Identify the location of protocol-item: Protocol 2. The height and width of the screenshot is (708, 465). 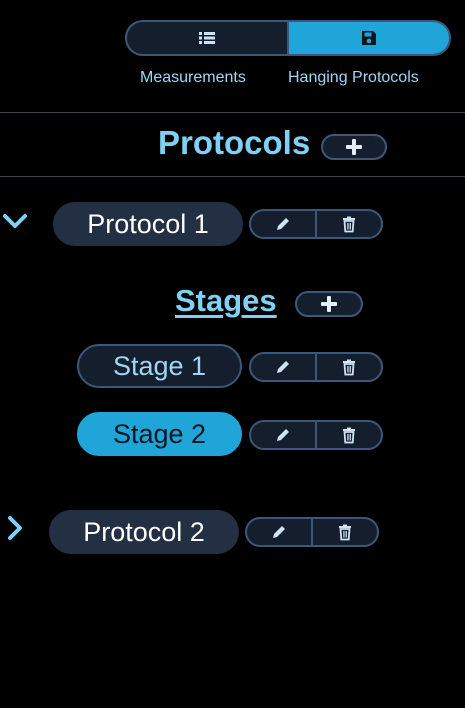
(144, 532).